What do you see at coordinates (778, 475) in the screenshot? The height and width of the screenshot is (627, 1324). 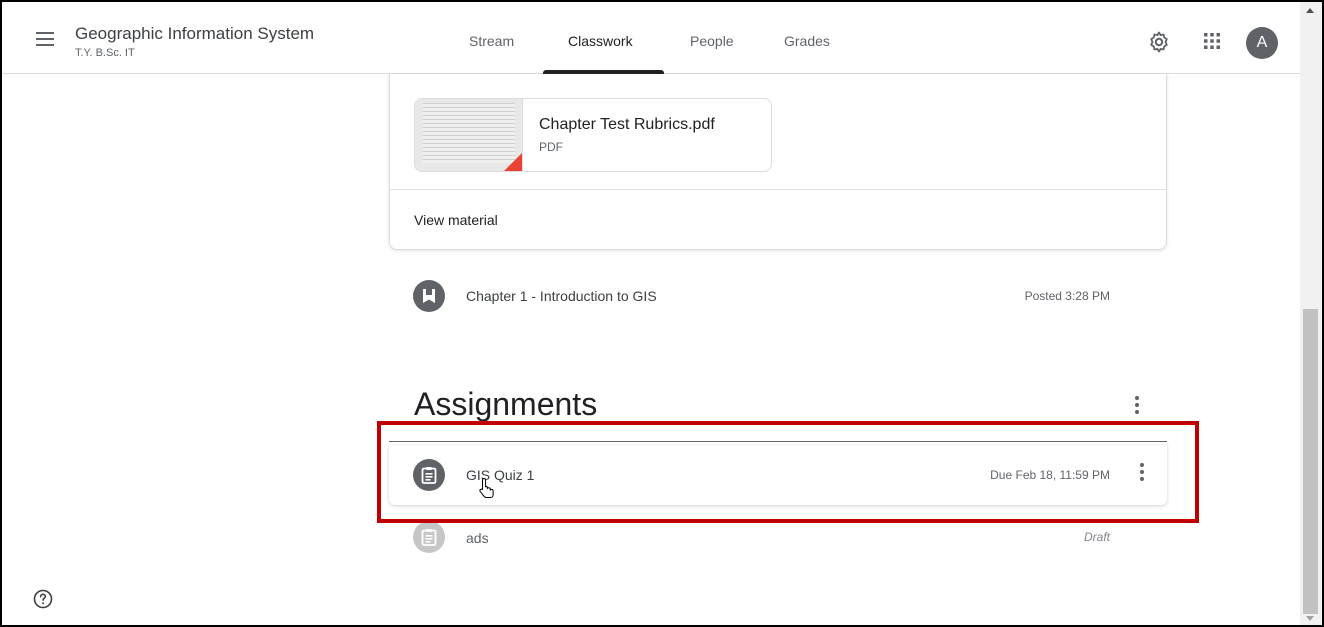 I see `assignment-row: GIS Quiz 1 Due Feb 18, 11:59 PM` at bounding box center [778, 475].